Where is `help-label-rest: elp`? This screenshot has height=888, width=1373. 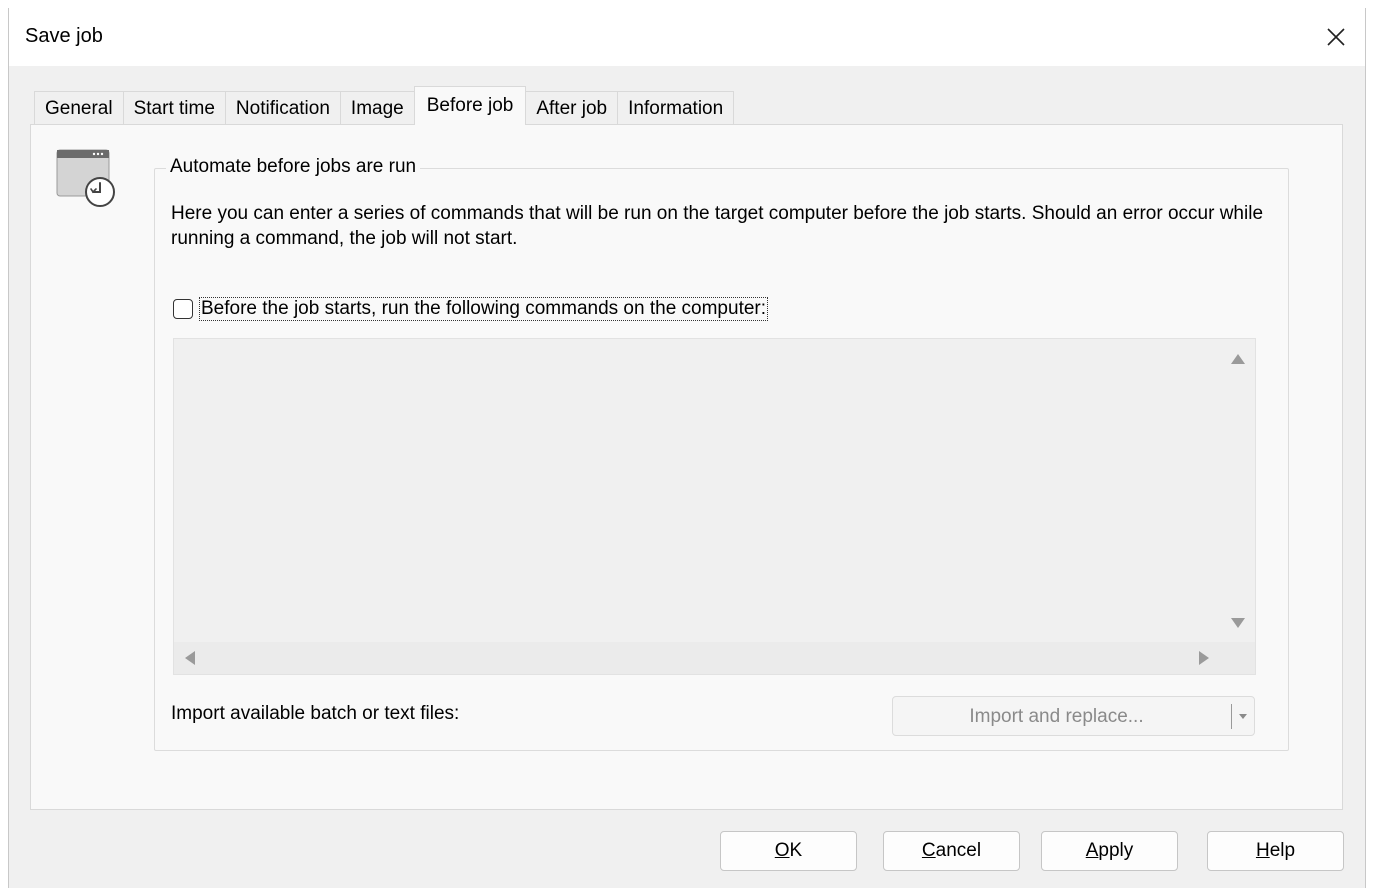 help-label-rest: elp is located at coordinates (1282, 850).